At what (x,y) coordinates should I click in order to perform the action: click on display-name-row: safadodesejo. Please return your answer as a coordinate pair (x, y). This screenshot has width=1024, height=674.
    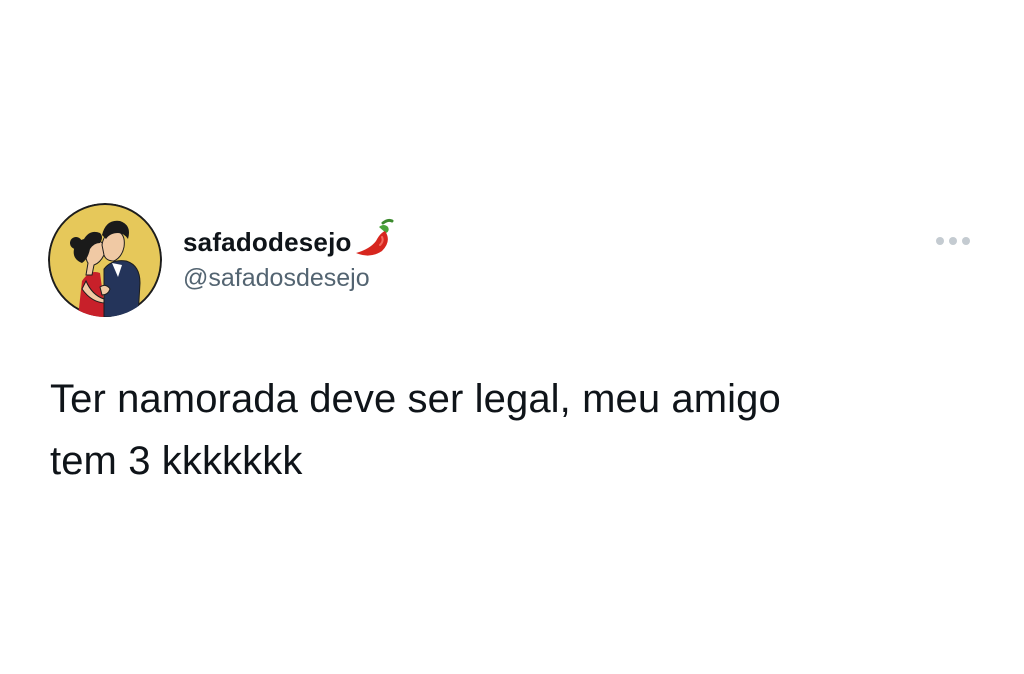
    Looking at the image, I should click on (289, 240).